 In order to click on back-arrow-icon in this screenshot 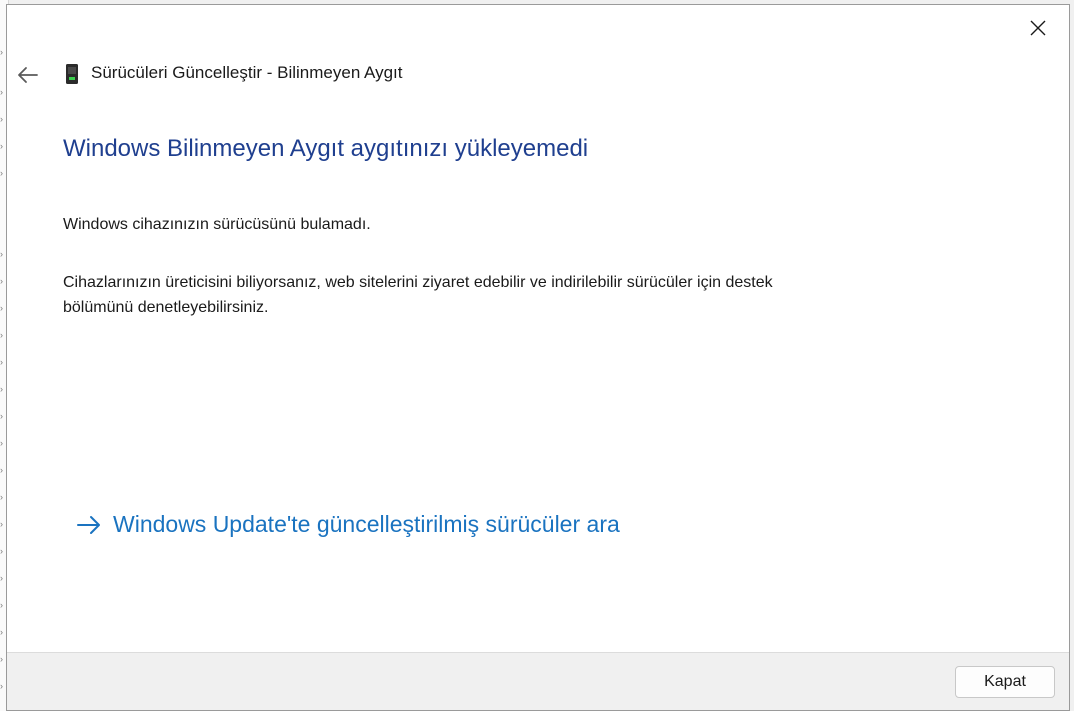, I will do `click(28, 75)`.